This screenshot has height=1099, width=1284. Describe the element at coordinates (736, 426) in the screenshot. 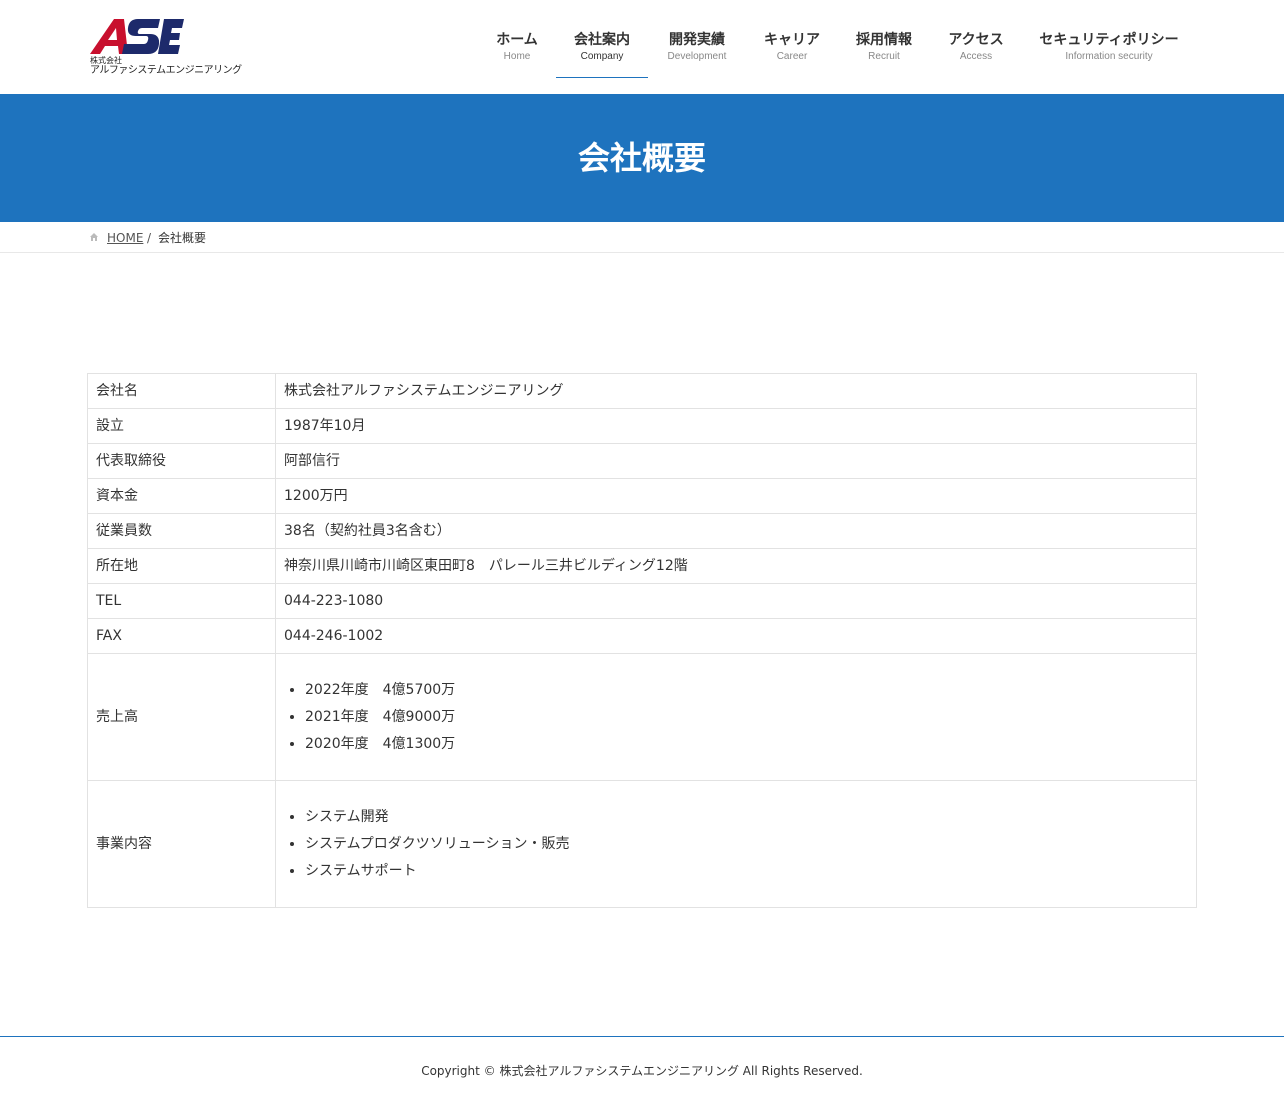

I see `row-value: 1987年10月` at that location.